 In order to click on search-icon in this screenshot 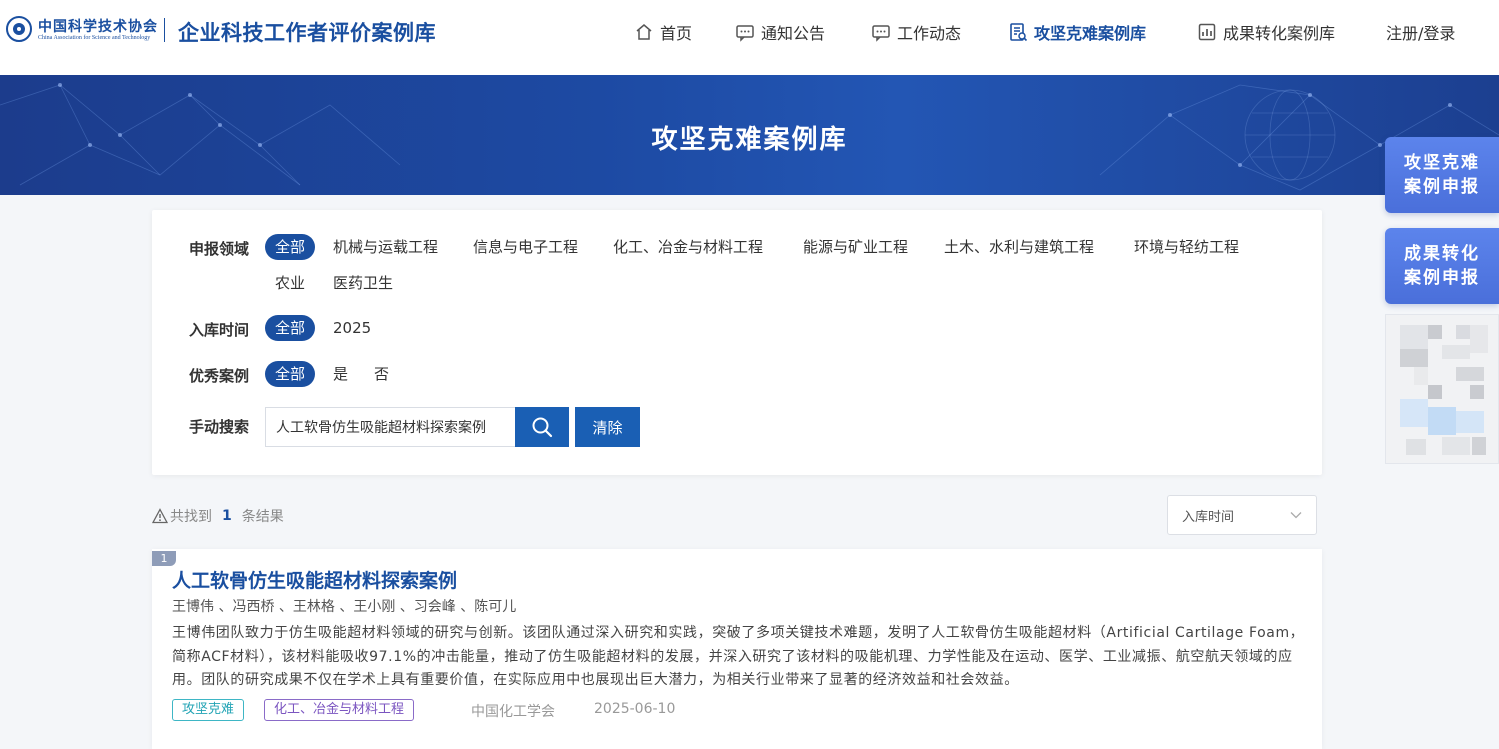, I will do `click(542, 427)`.